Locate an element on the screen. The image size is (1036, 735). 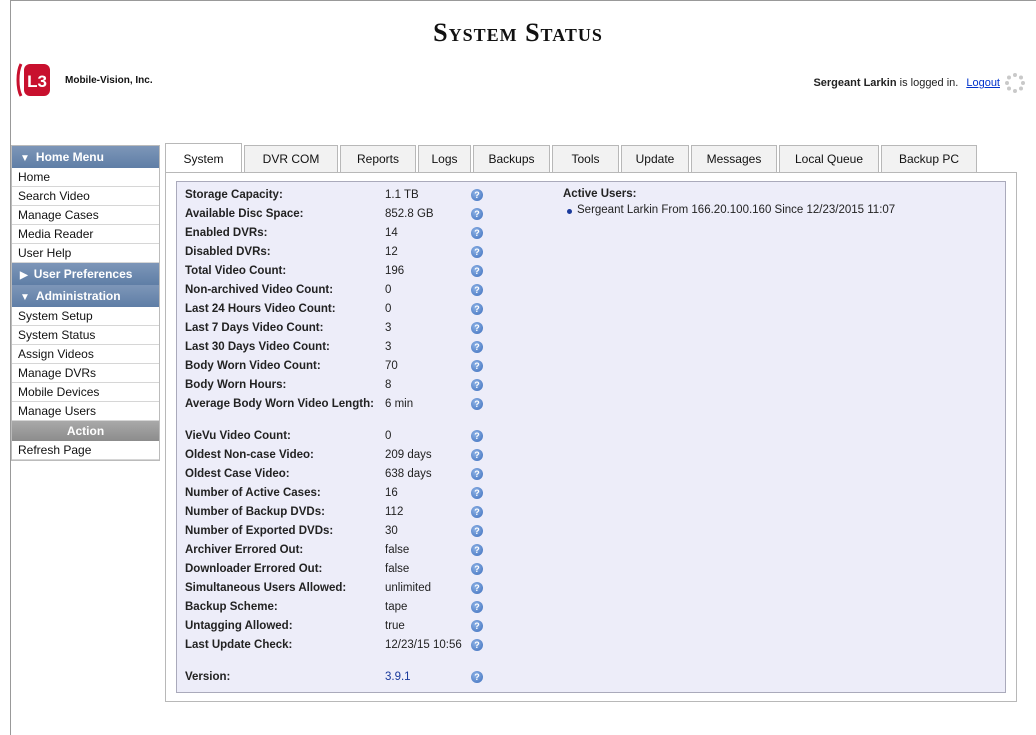
logout-link: Logout is located at coordinates (983, 83).